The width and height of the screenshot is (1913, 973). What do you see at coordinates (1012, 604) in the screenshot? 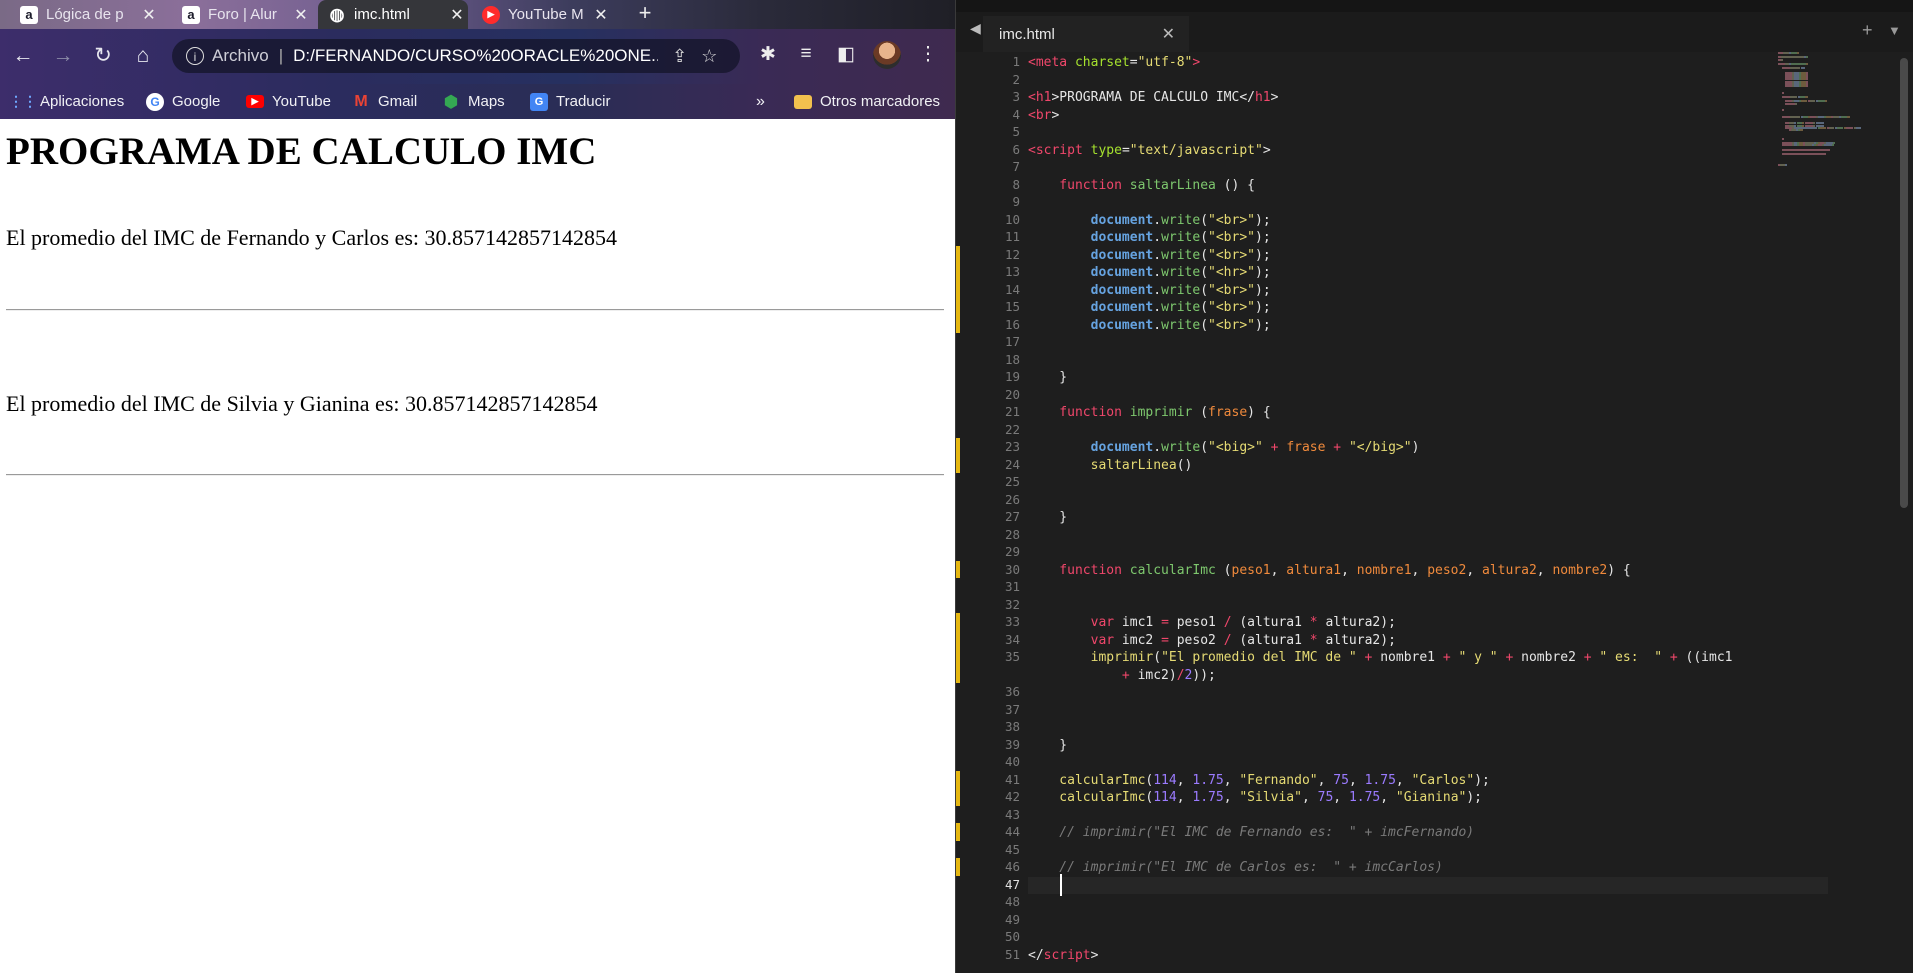
I see `line-number: 32` at bounding box center [1012, 604].